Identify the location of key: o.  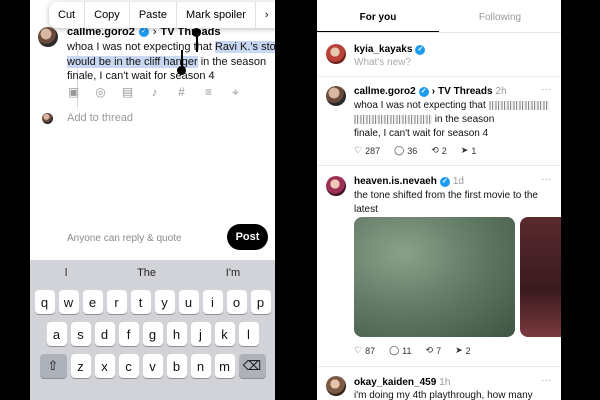
(236, 302).